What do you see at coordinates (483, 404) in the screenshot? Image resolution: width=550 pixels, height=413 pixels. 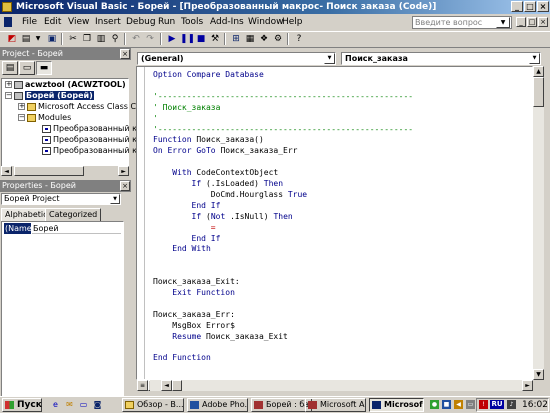 I see `tray-security-icon: !` at bounding box center [483, 404].